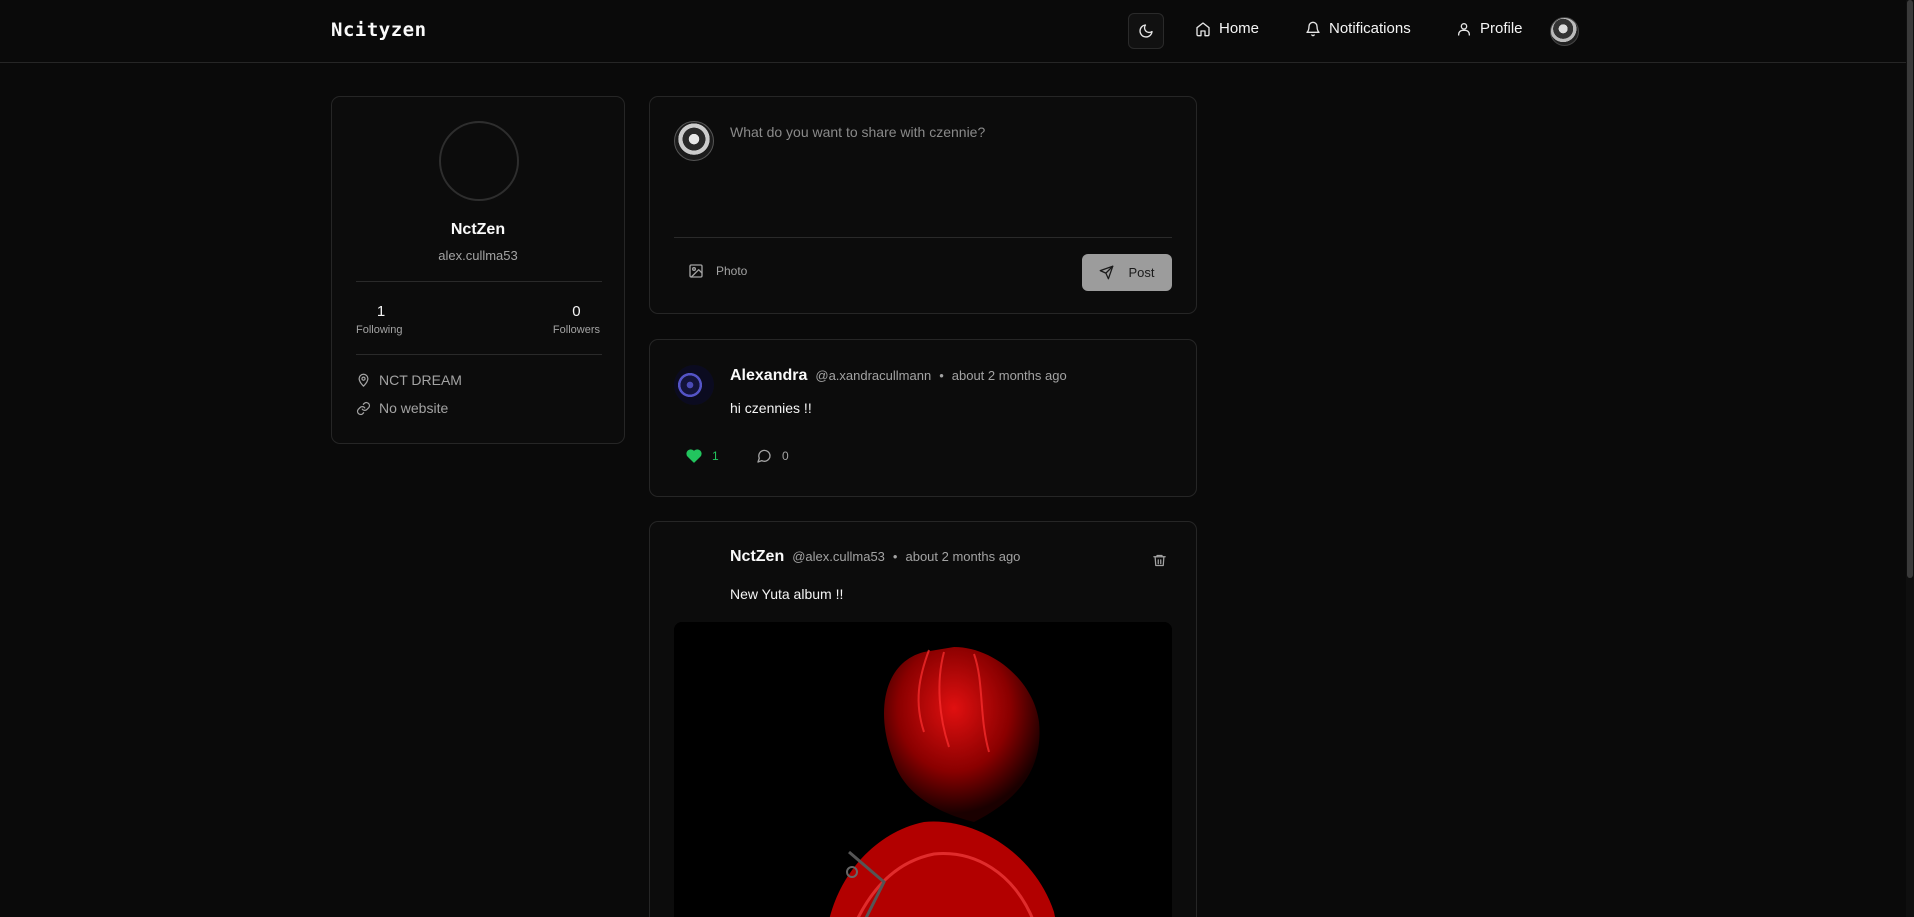  What do you see at coordinates (696, 271) in the screenshot?
I see `image-icon` at bounding box center [696, 271].